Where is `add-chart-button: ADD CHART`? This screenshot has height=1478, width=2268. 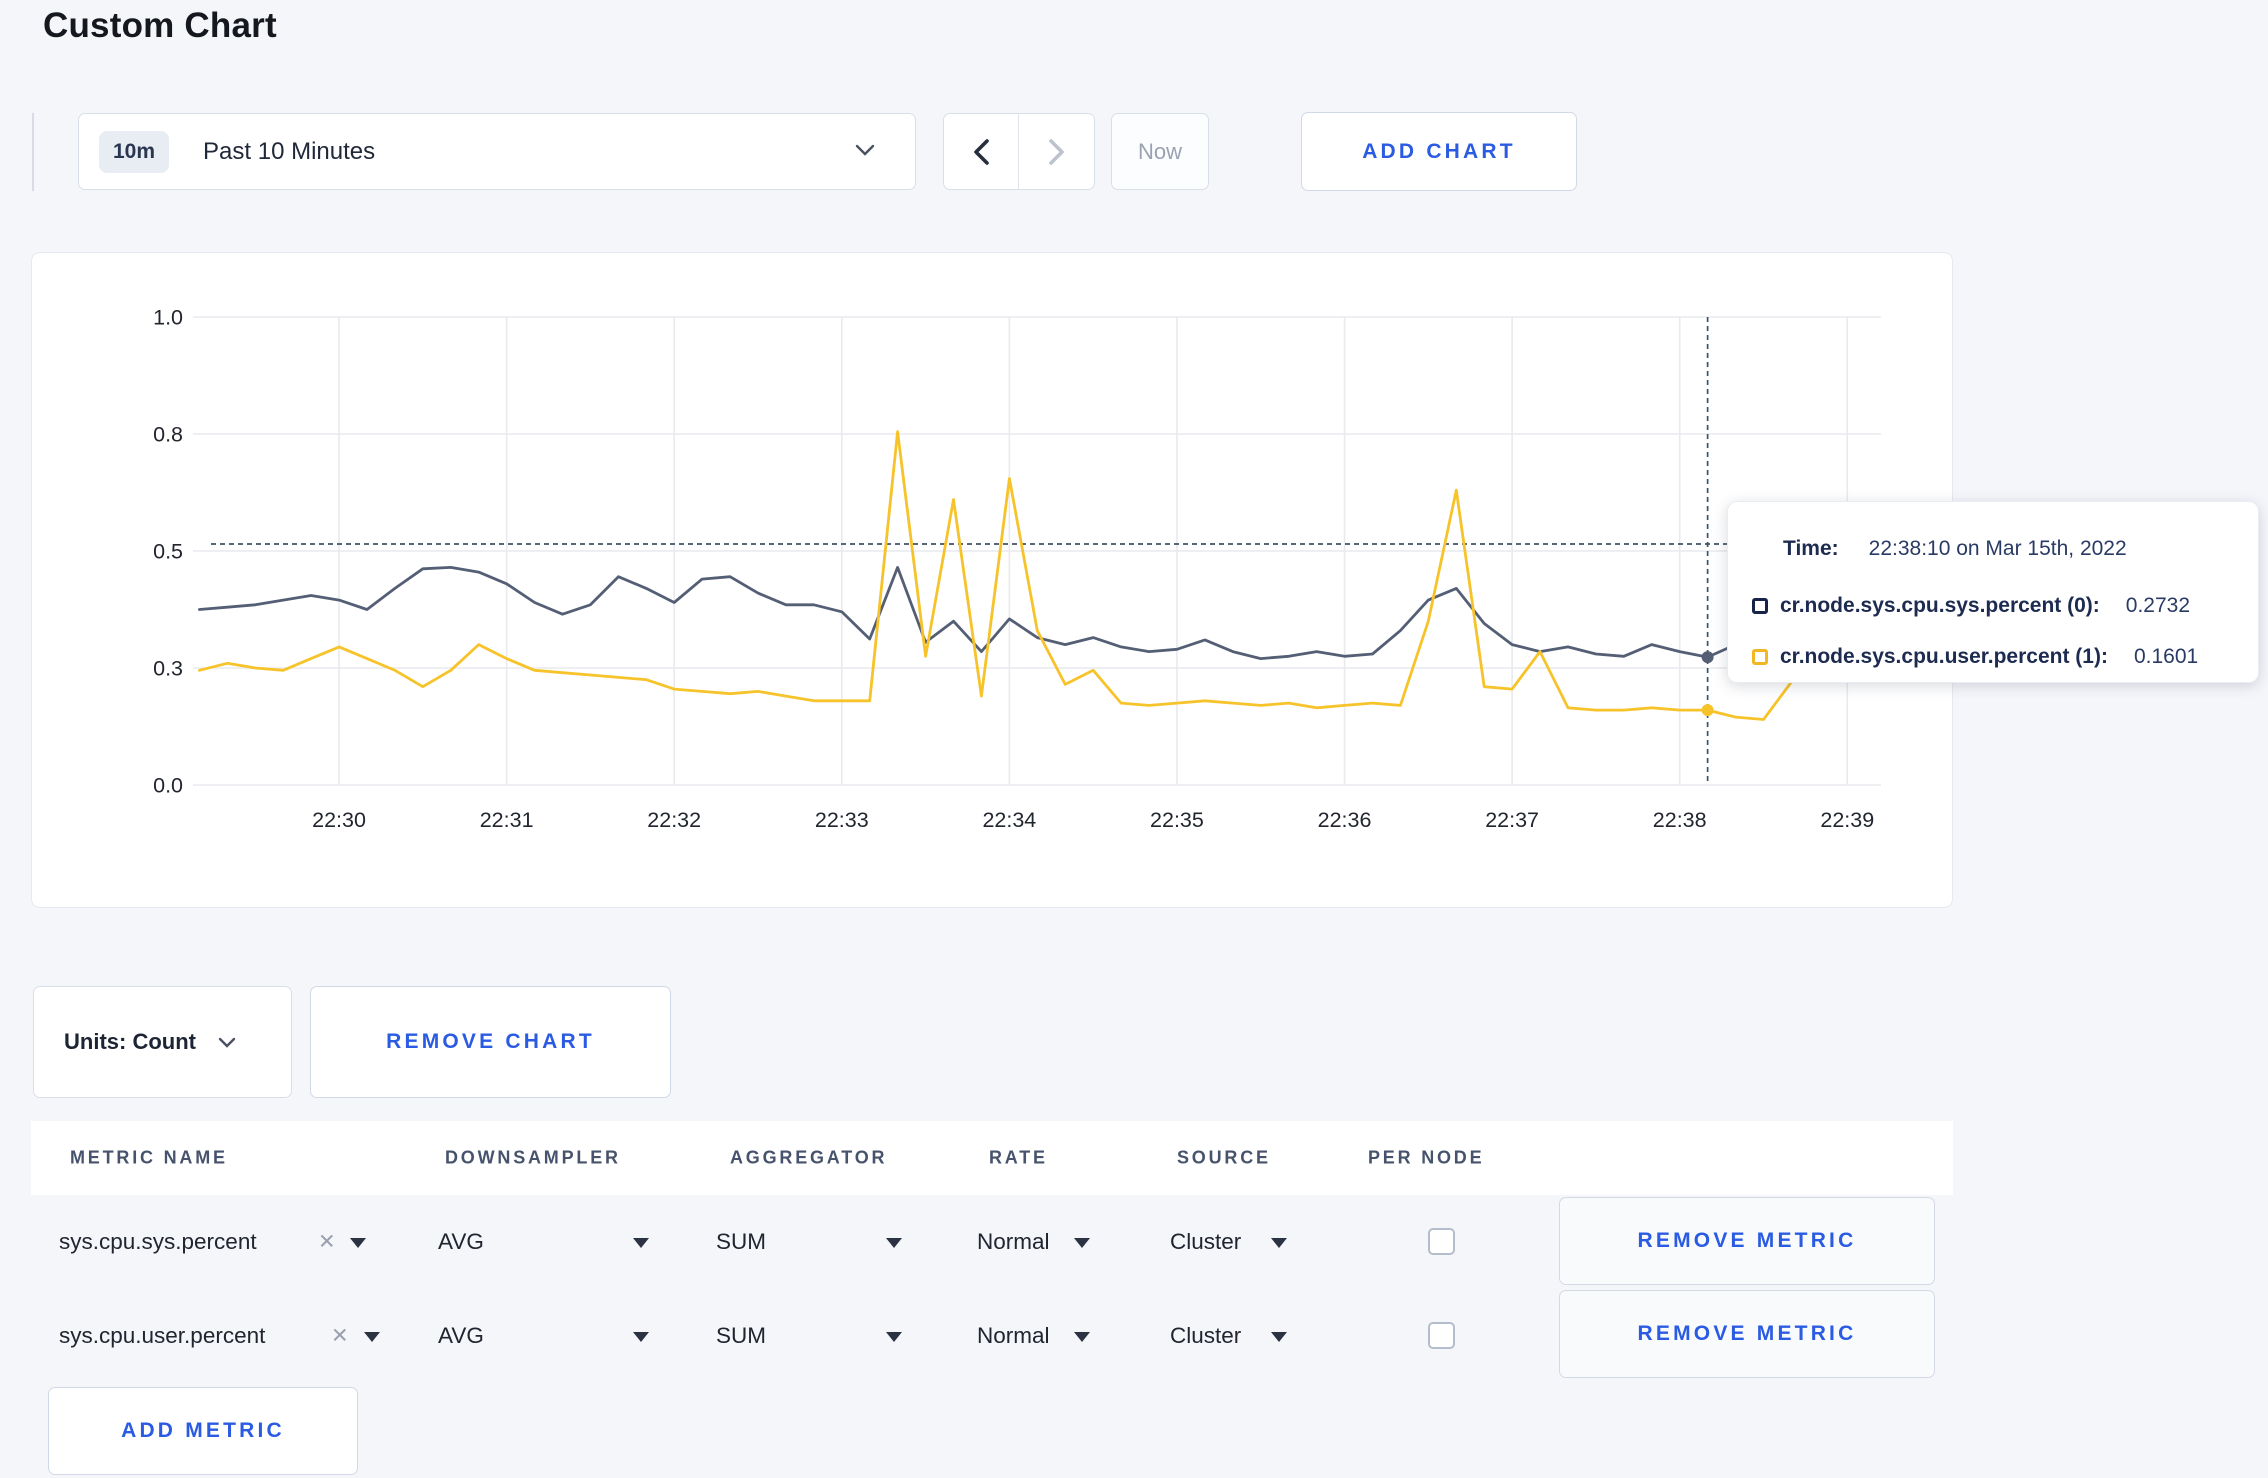
add-chart-button: ADD CHART is located at coordinates (1439, 151).